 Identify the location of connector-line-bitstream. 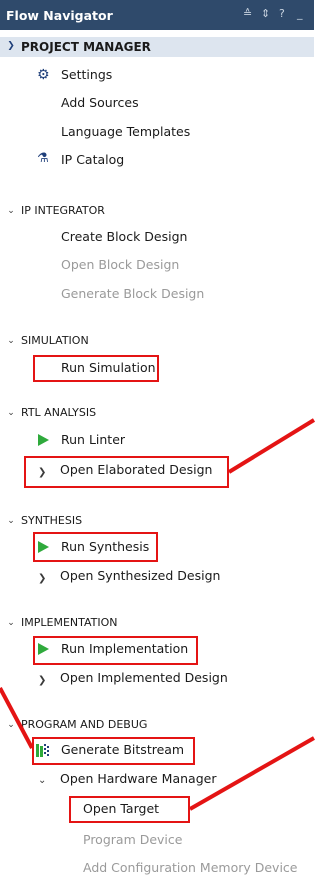
(17, 718).